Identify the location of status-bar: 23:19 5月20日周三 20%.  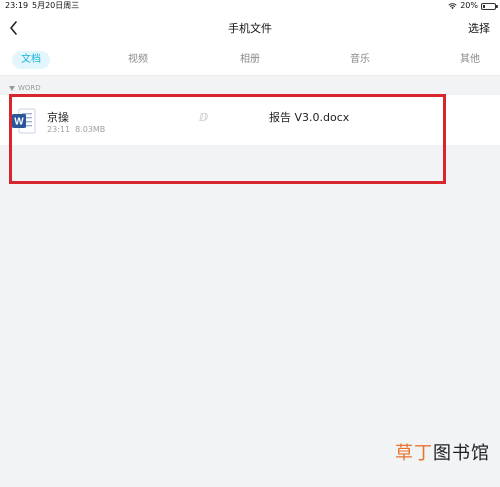
(250, 6).